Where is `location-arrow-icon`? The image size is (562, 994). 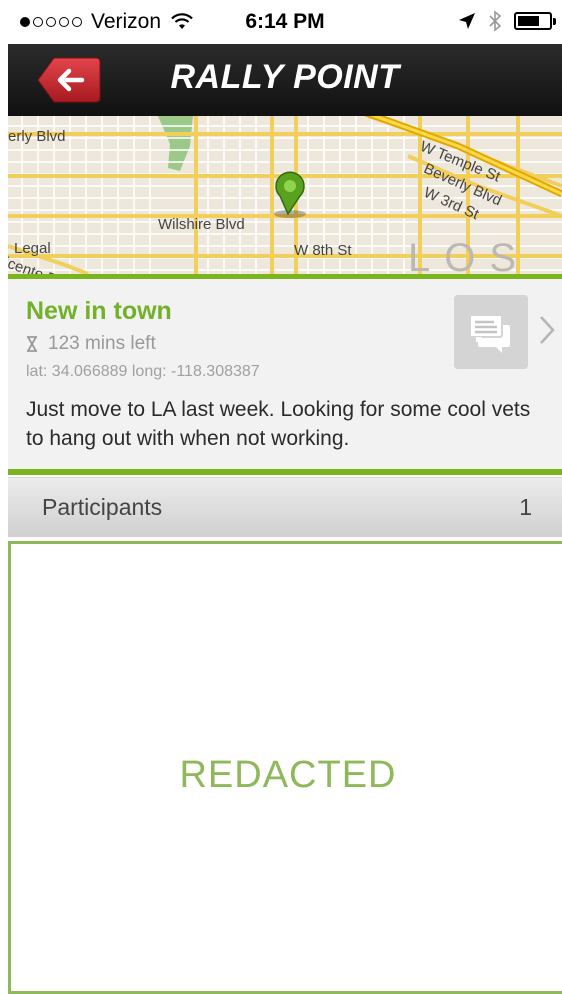 location-arrow-icon is located at coordinates (467, 21).